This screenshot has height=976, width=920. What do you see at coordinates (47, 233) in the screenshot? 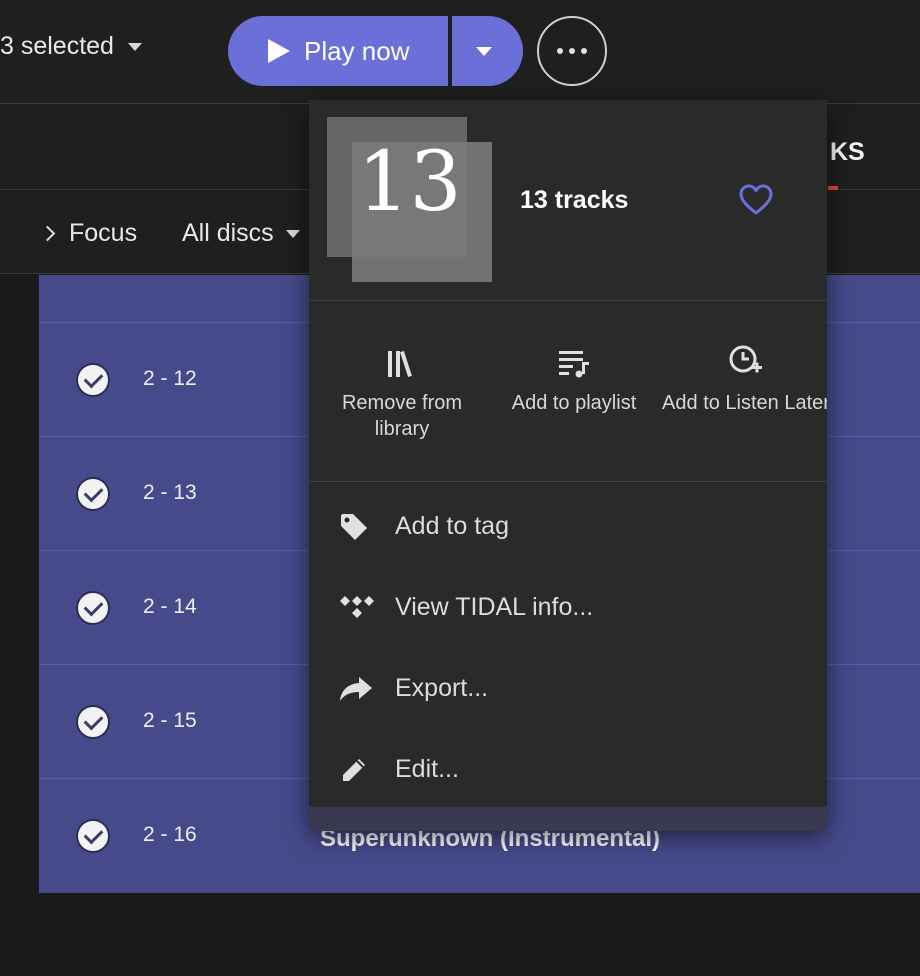
I see `chevron-right-icon` at bounding box center [47, 233].